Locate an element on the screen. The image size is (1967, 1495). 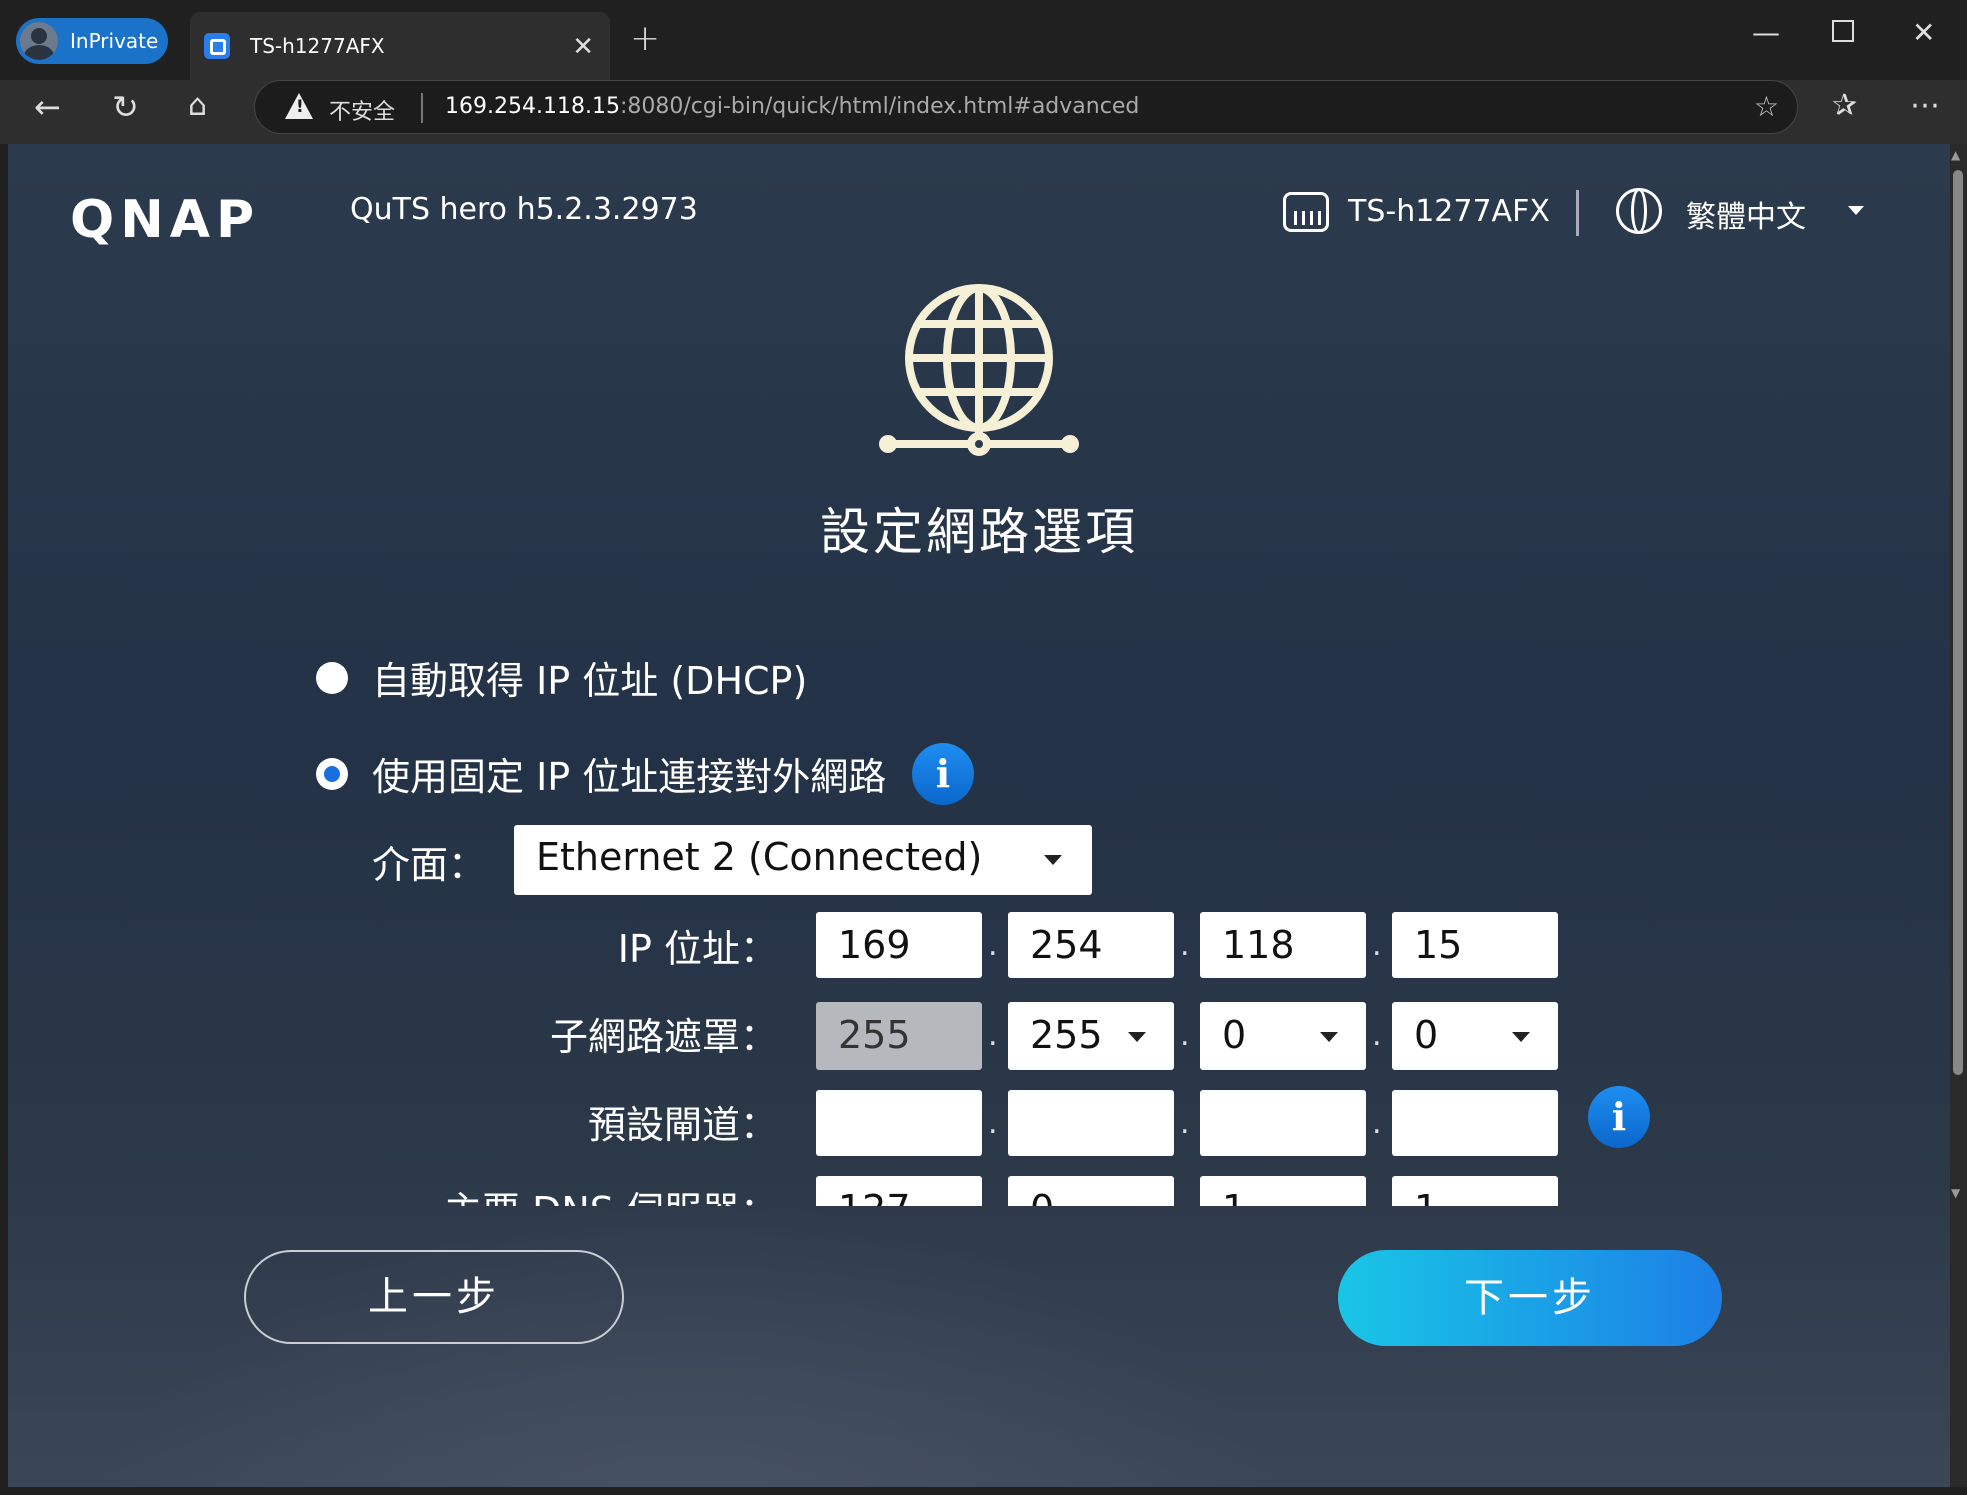
new-tab-icon: + is located at coordinates (645, 38).